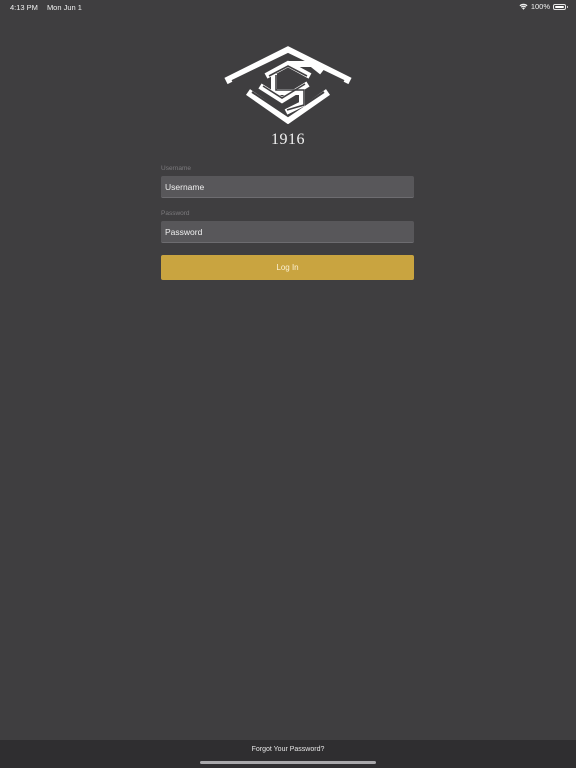 Image resolution: width=576 pixels, height=768 pixels. Describe the element at coordinates (523, 6) in the screenshot. I see `wifi-icon` at that location.